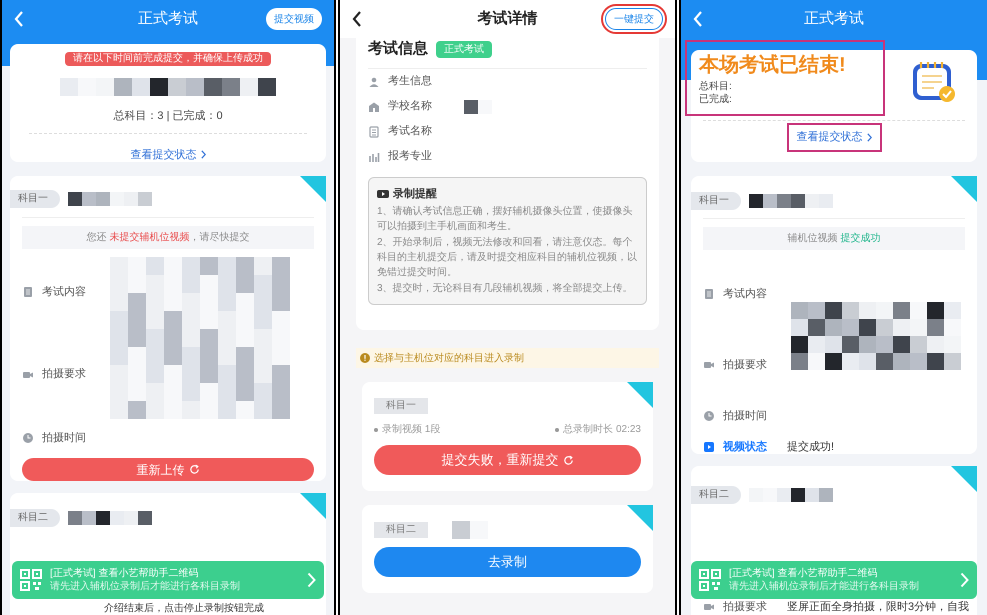 The width and height of the screenshot is (987, 615). What do you see at coordinates (410, 106) in the screenshot?
I see `field-label: 学校名称` at bounding box center [410, 106].